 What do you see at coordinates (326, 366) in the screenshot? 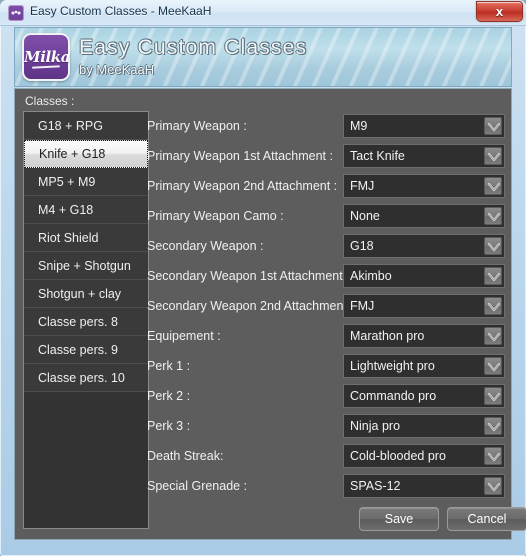
I see `form-row-perk-1: Perk 1 : Lightweight pro` at bounding box center [326, 366].